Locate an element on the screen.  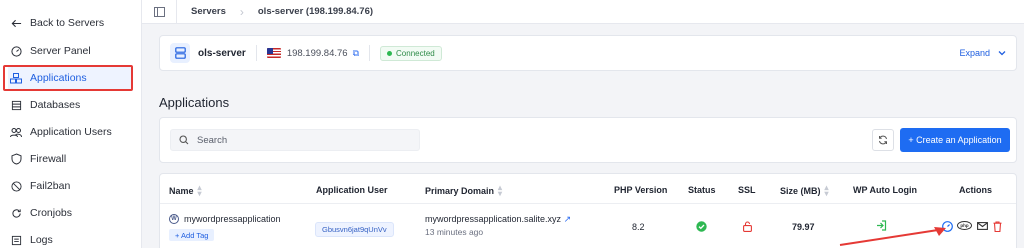
sidebar-item-logs: Logs is located at coordinates (70, 238).